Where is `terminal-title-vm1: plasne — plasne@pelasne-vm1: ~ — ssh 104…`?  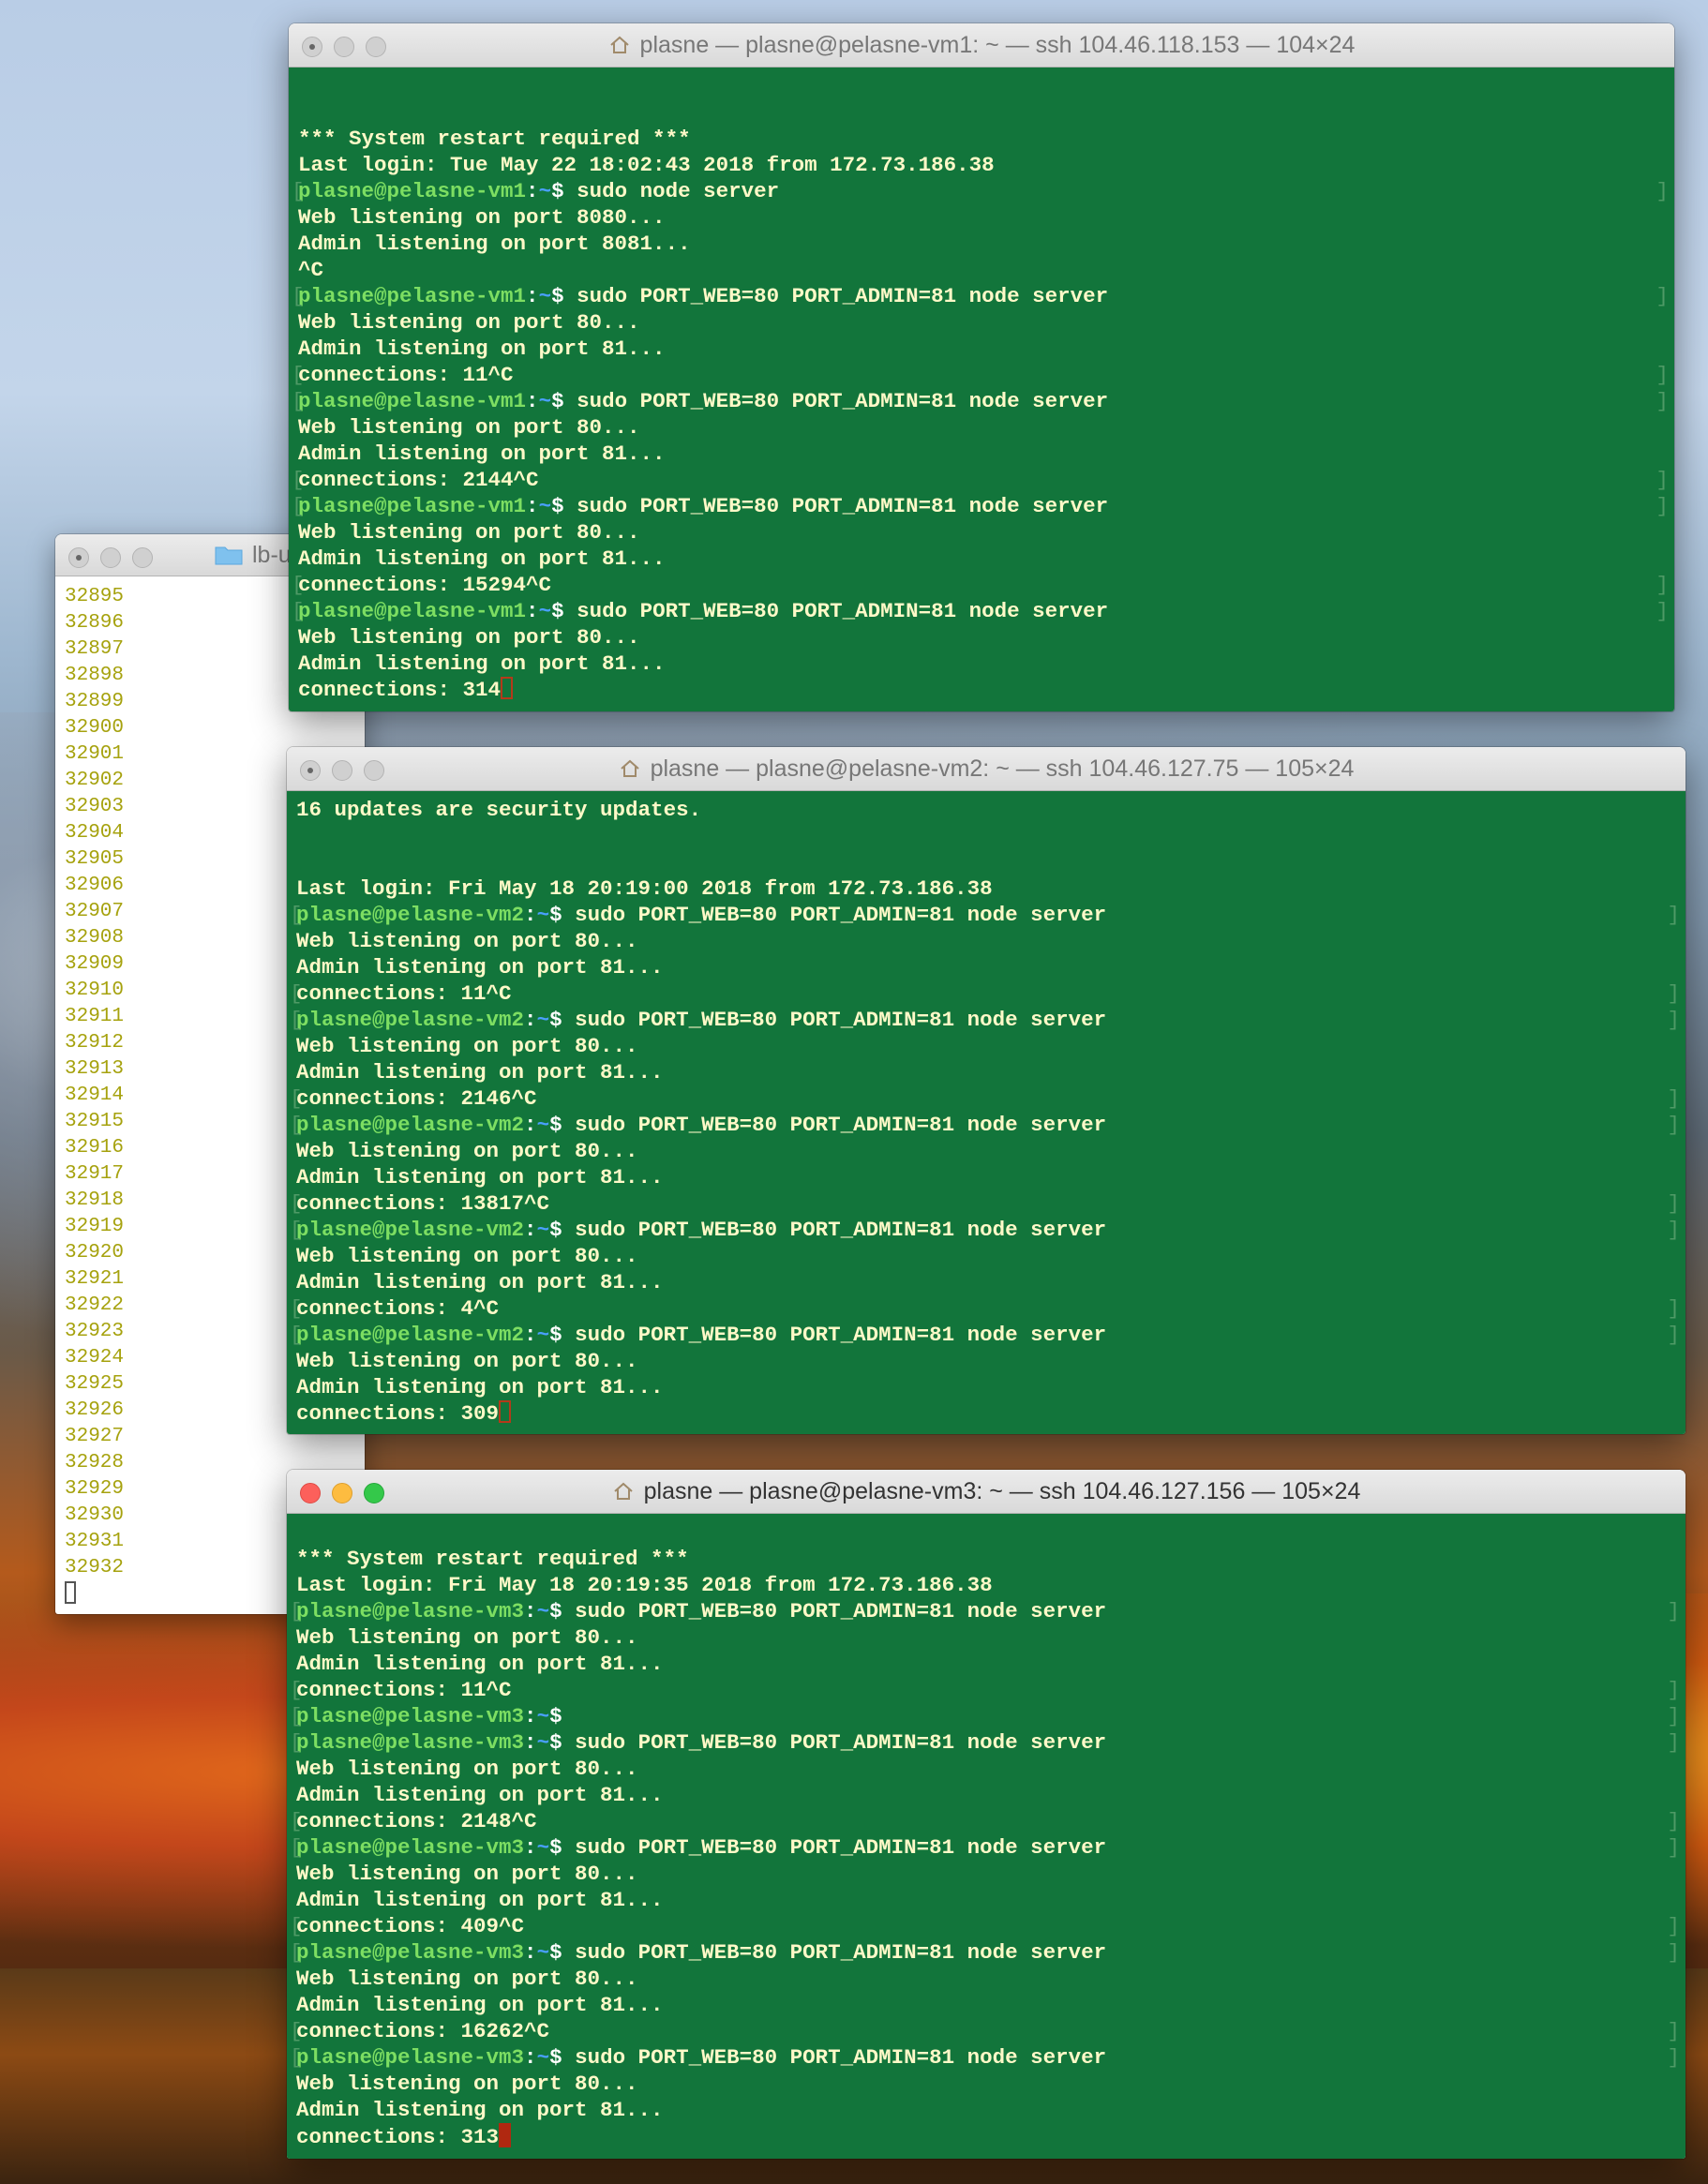 terminal-title-vm1: plasne — plasne@pelasne-vm1: ~ — ssh 104… is located at coordinates (981, 45).